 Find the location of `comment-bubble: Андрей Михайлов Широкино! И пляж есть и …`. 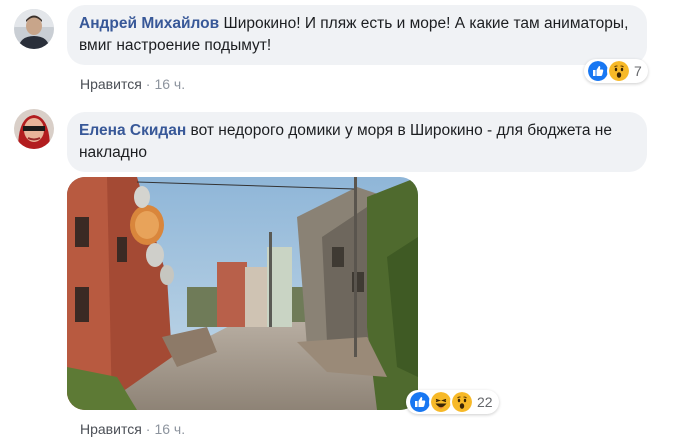

comment-bubble: Андрей Михайлов Широкино! И пляж есть и … is located at coordinates (357, 35).